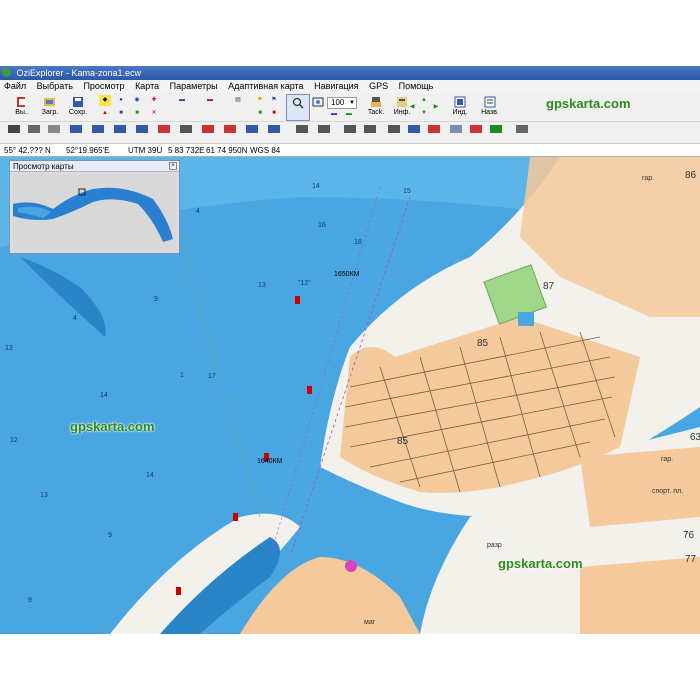 The height and width of the screenshot is (700, 700). Describe the element at coordinates (274, 100) in the screenshot. I see `map-feature-tool-5: ⚑` at that location.